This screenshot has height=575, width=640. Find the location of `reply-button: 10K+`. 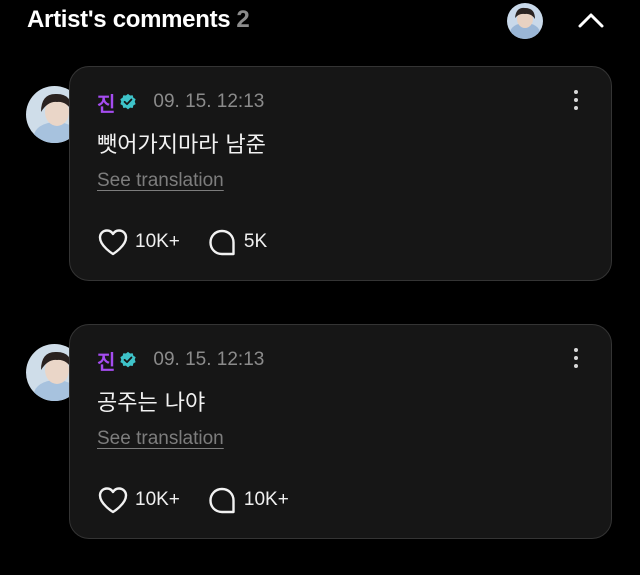

reply-button: 10K+ is located at coordinates (247, 500).